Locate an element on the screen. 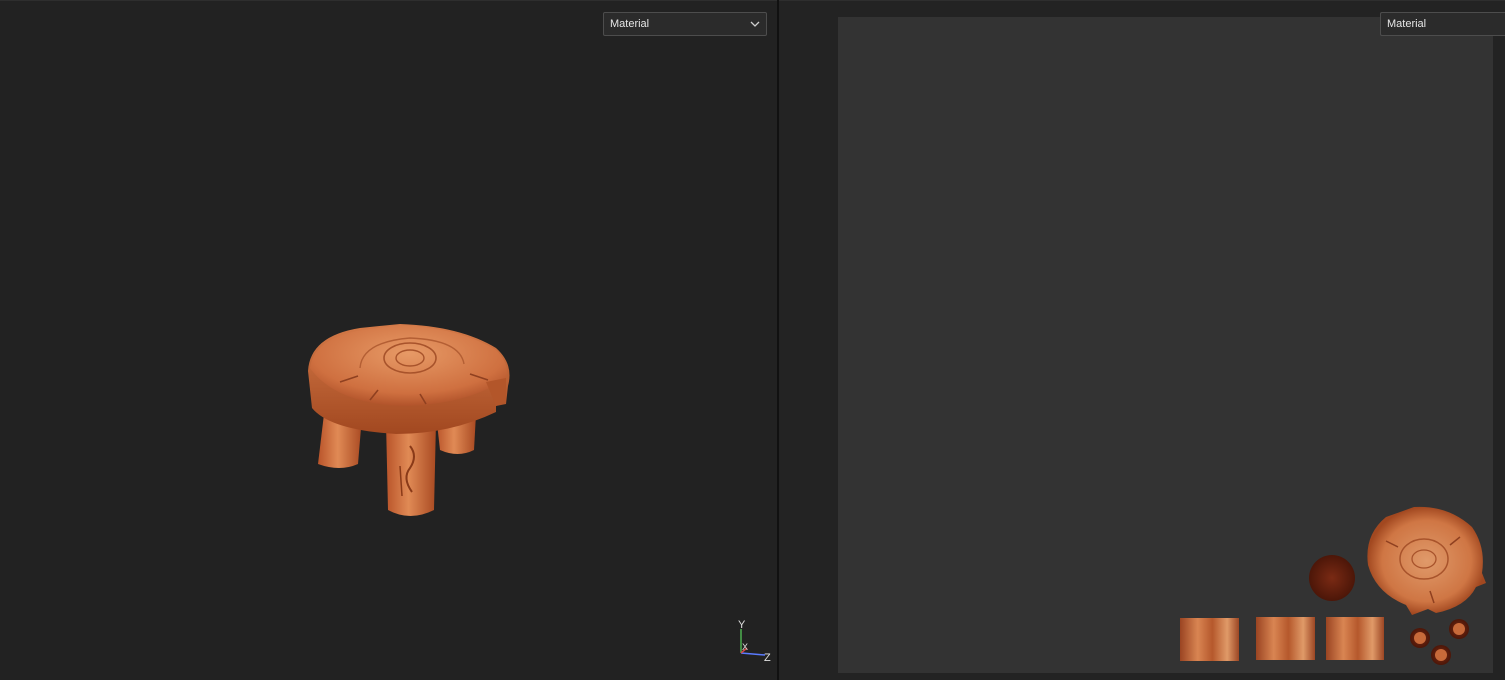 The image size is (1505, 680). chevron-down-icon is located at coordinates (755, 24).